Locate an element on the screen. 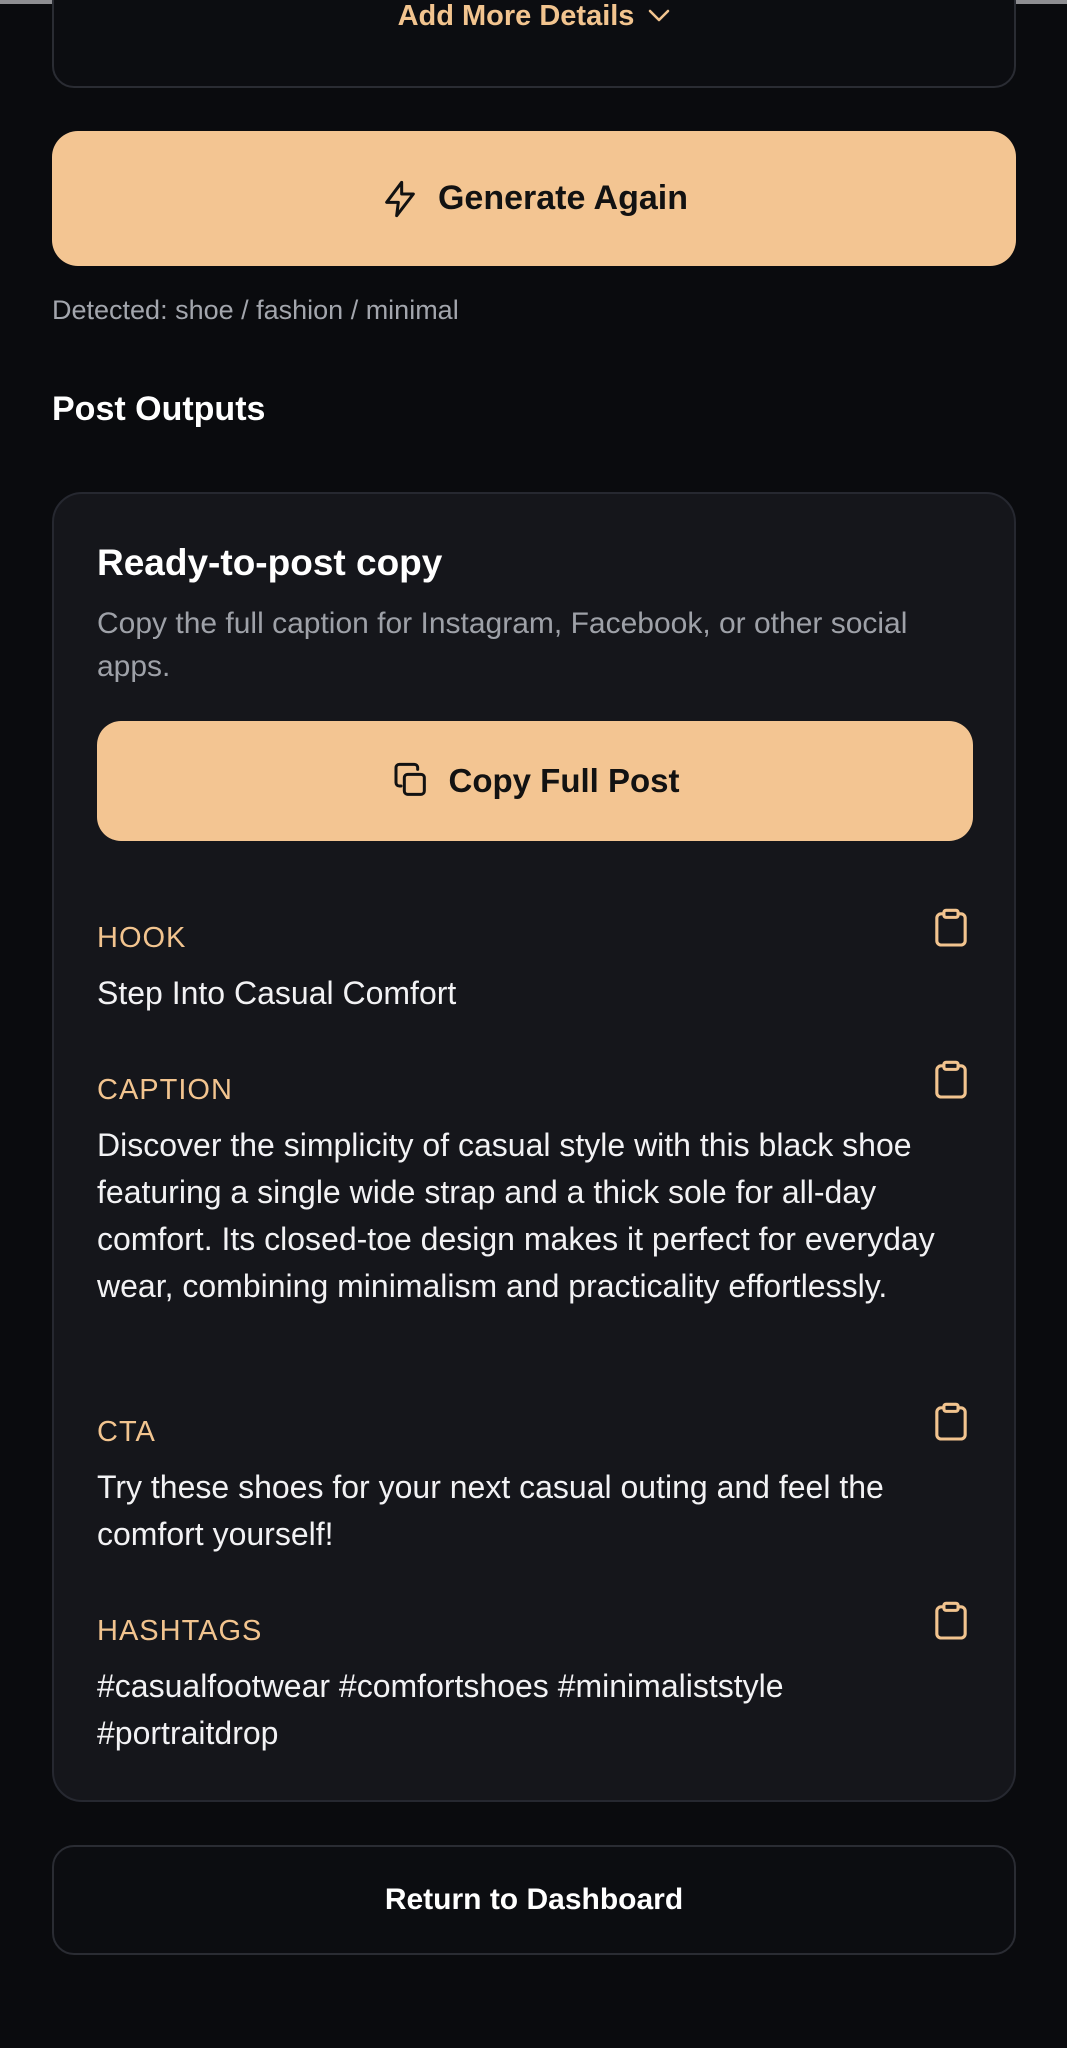  post-outputs-title: Post Outputs is located at coordinates (159, 409).